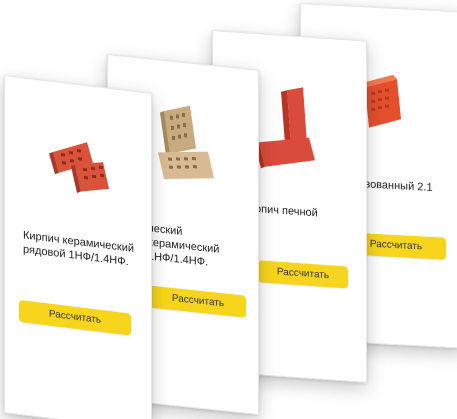 The height and width of the screenshot is (419, 457). Describe the element at coordinates (186, 142) in the screenshot. I see `beige-brick-image` at that location.